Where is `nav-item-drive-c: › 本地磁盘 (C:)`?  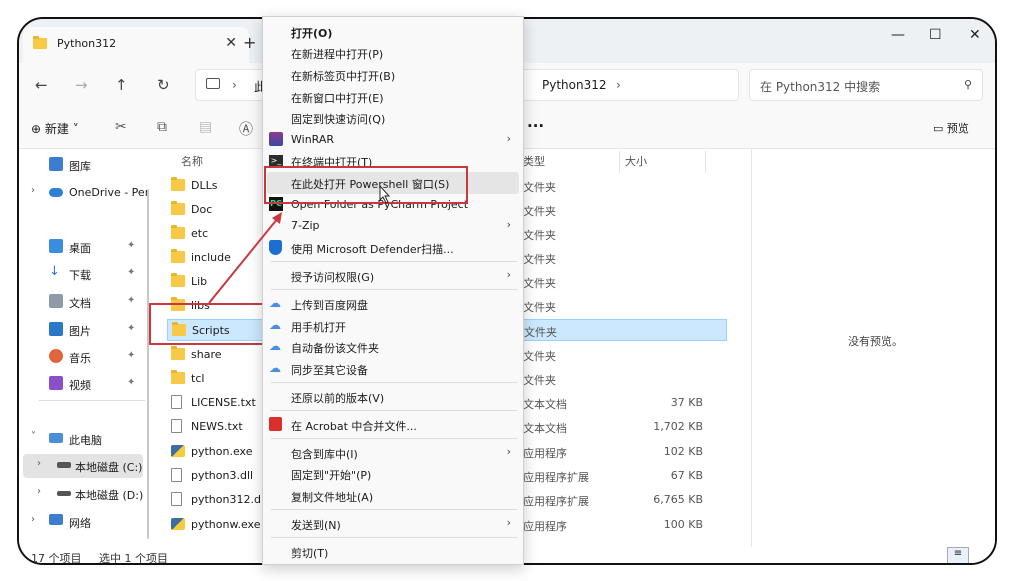 nav-item-drive-c: › 本地磁盘 (C:) is located at coordinates (83, 466).